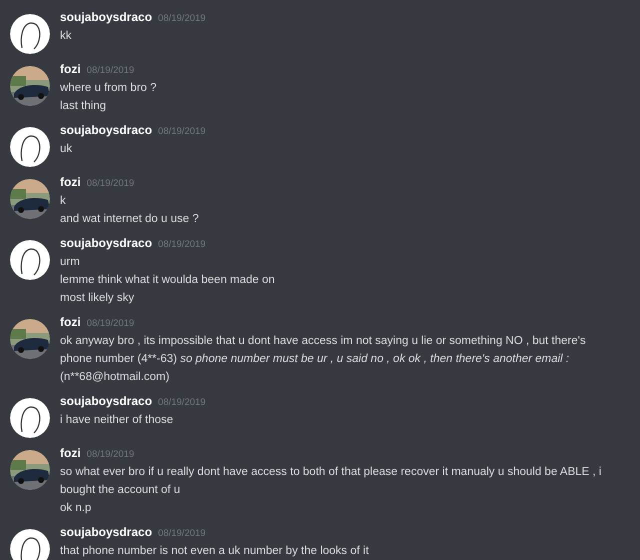  What do you see at coordinates (67, 149) in the screenshot?
I see `message-text: uk` at bounding box center [67, 149].